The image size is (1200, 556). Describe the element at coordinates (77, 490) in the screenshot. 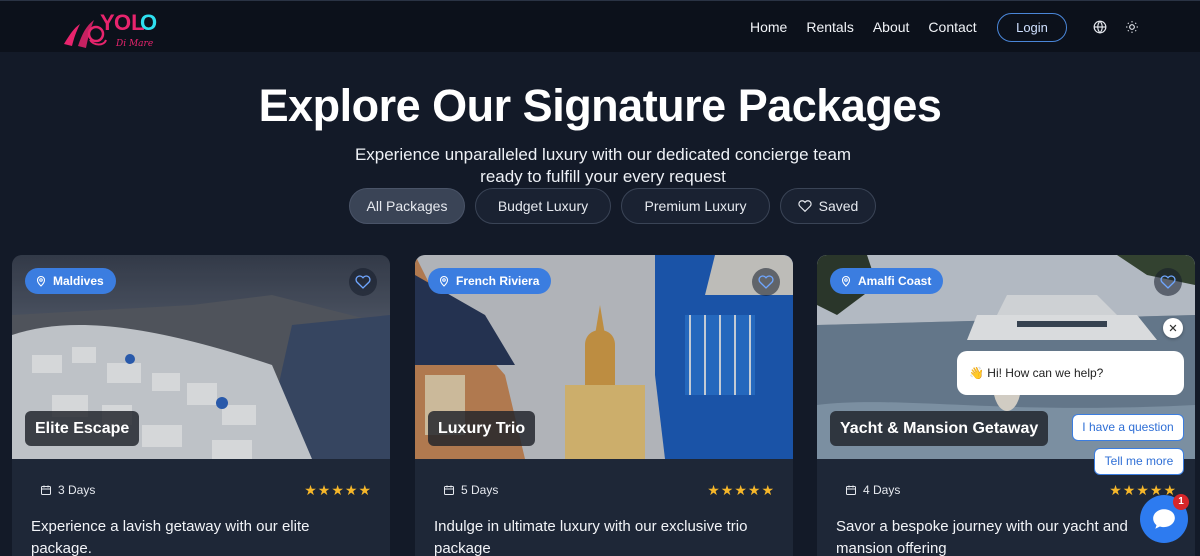

I see `duration-text: 3 Days` at that location.